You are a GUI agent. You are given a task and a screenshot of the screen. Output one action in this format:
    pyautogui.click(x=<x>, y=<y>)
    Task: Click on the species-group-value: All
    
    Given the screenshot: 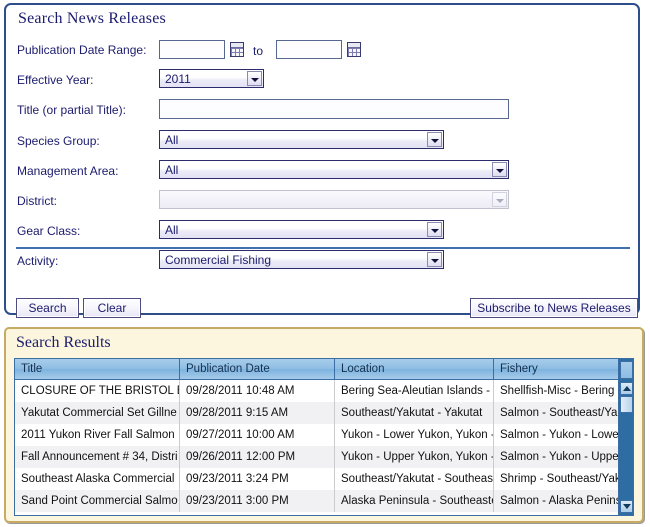 What is the action you would take?
    pyautogui.click(x=172, y=140)
    